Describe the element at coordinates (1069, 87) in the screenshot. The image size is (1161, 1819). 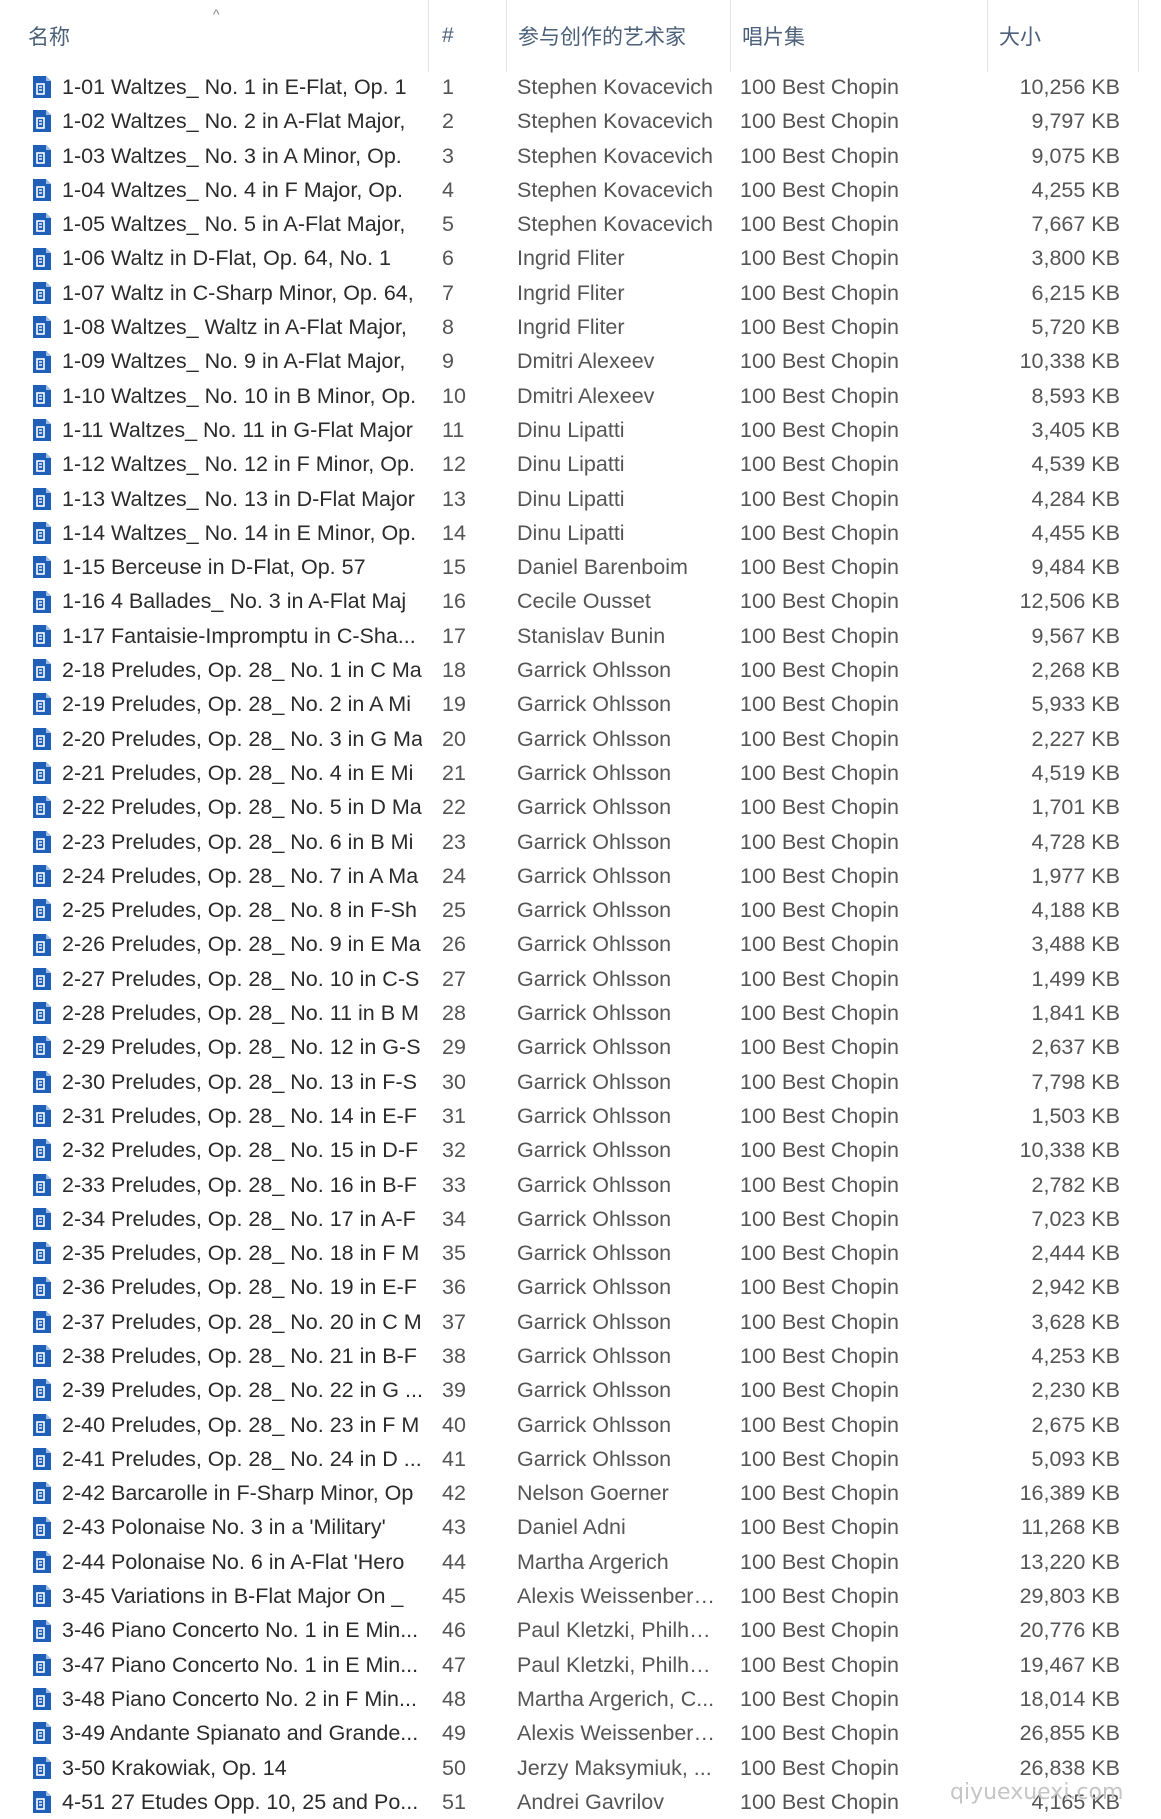
I see `file-size: 10,256 KB` at that location.